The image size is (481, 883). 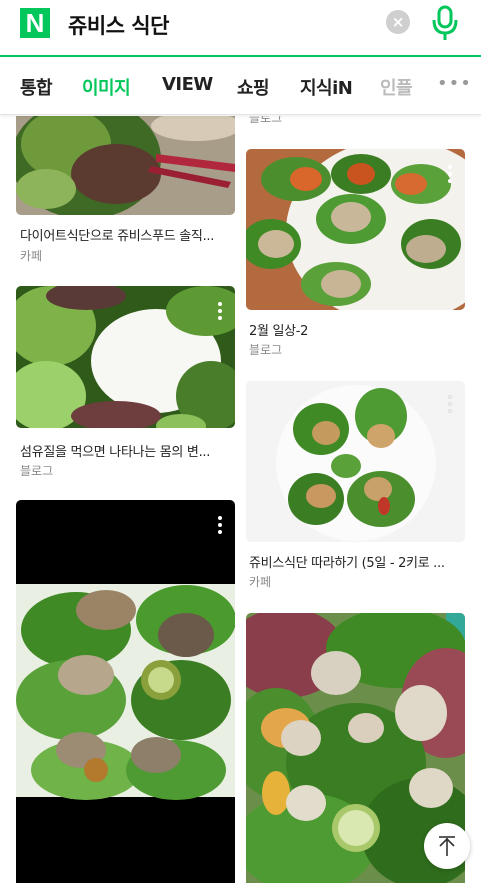 I want to click on tab-knowledge: 지식iN, so click(x=326, y=87).